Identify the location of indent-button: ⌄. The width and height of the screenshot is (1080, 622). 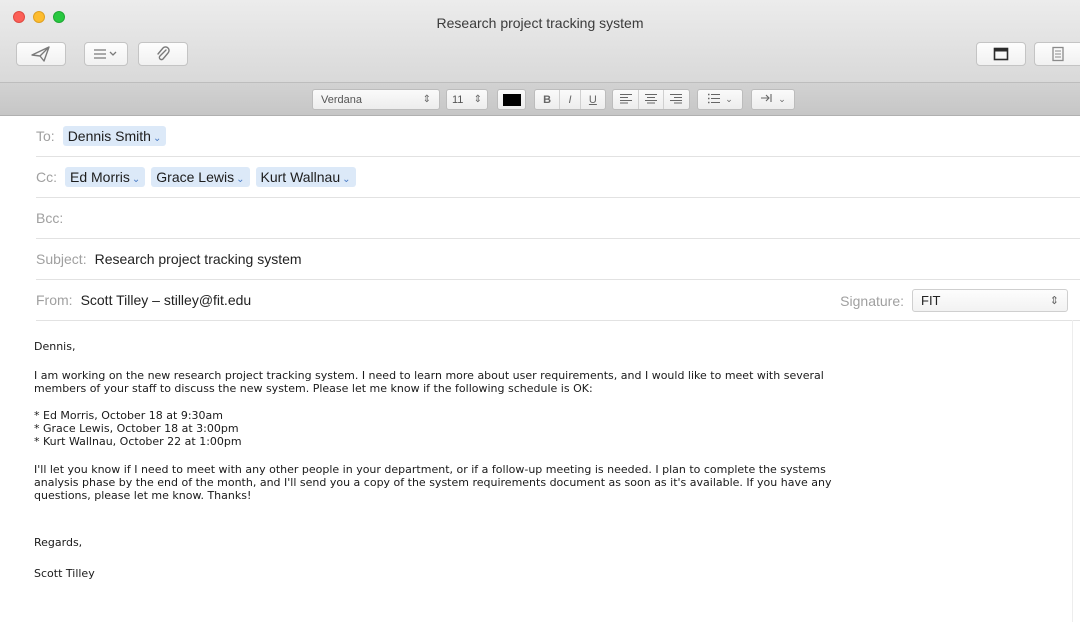
(773, 99).